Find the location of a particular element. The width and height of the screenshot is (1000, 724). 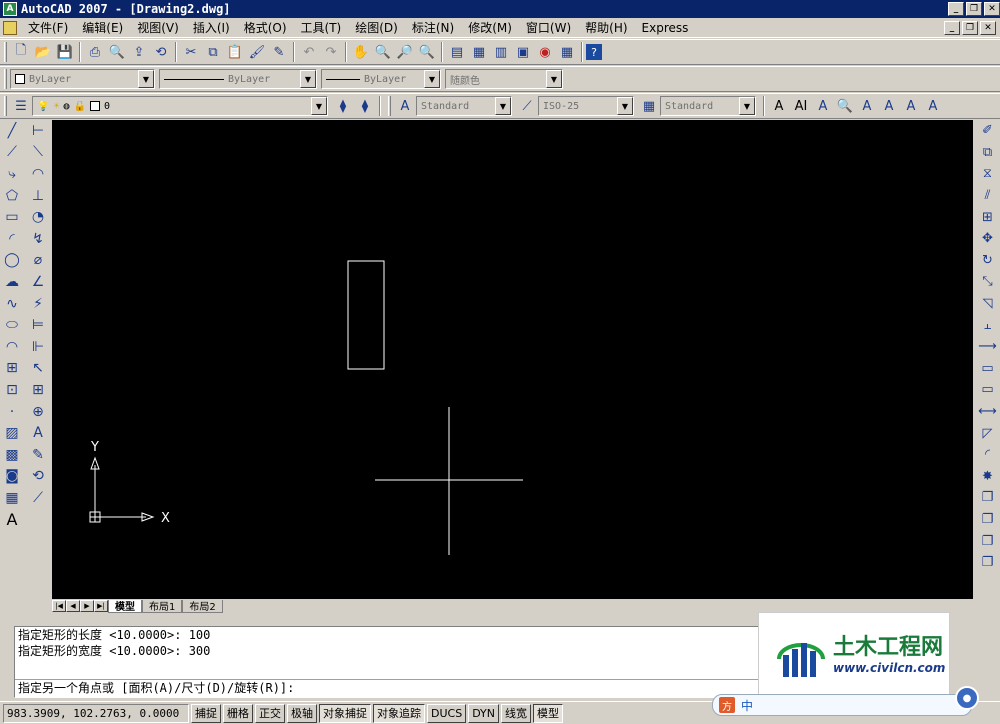

revision-cloud-icon: ☁ is located at coordinates (12, 282).